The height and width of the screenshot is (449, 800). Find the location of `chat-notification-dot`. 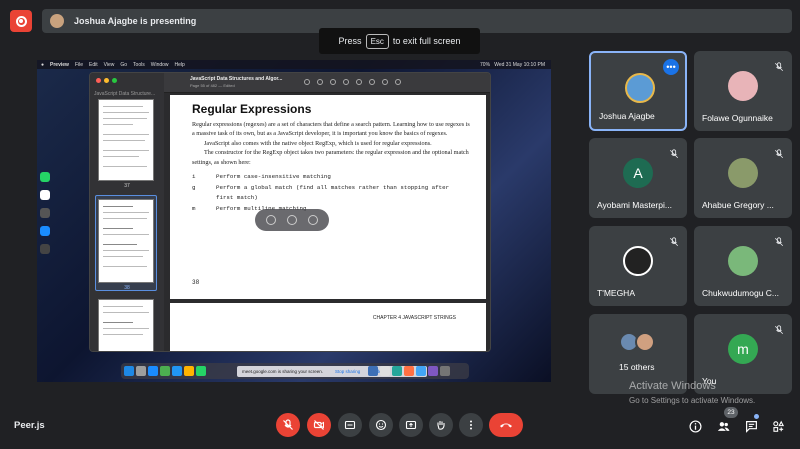

chat-notification-dot is located at coordinates (756, 416).